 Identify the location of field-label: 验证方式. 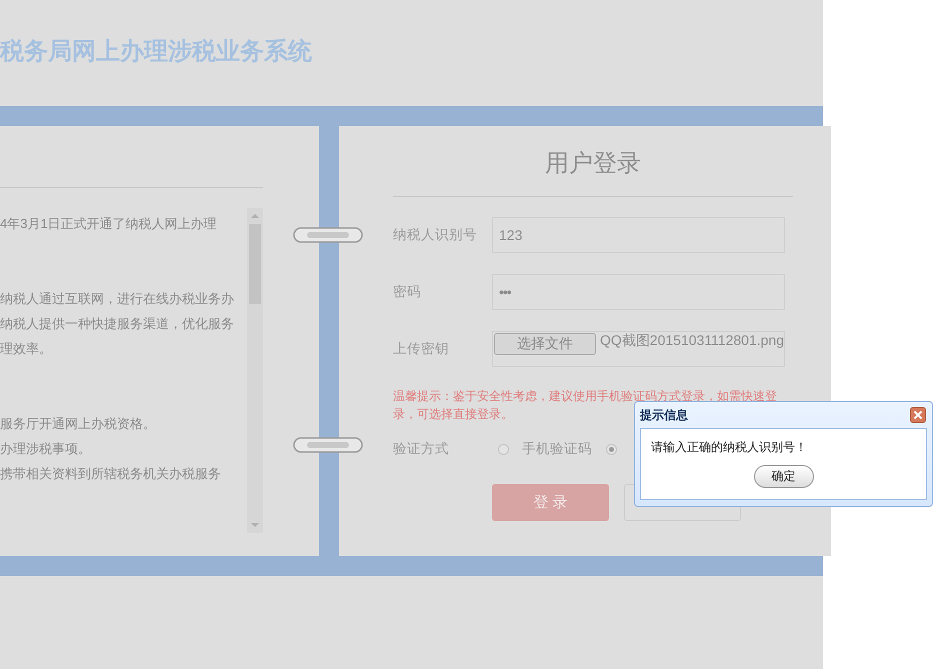
(421, 449).